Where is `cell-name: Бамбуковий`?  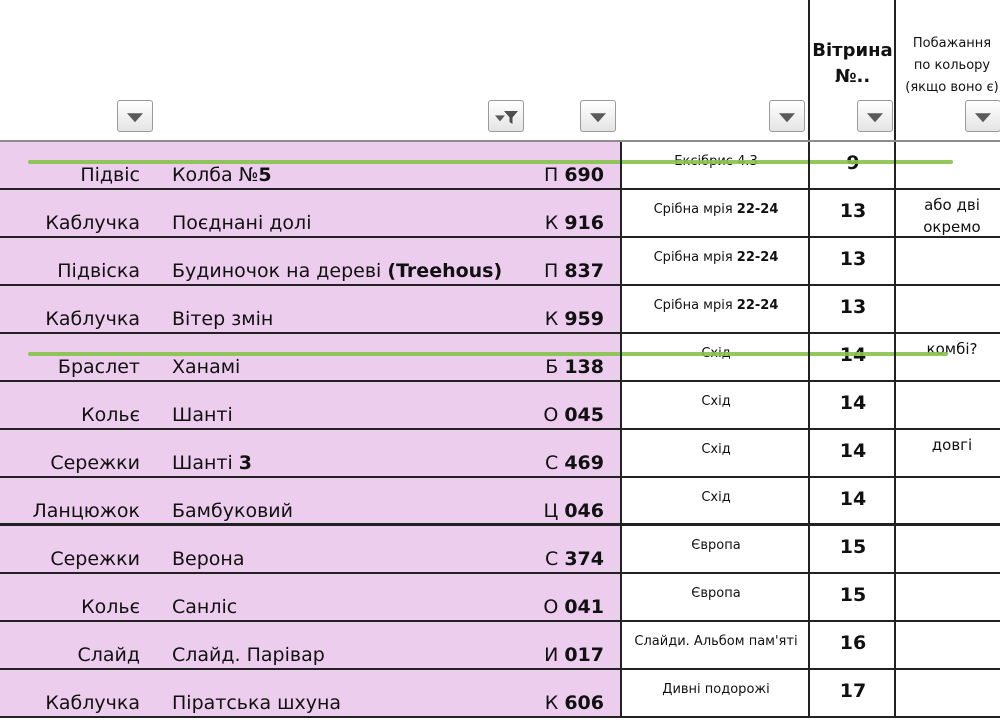 cell-name: Бамбуковий is located at coordinates (232, 511).